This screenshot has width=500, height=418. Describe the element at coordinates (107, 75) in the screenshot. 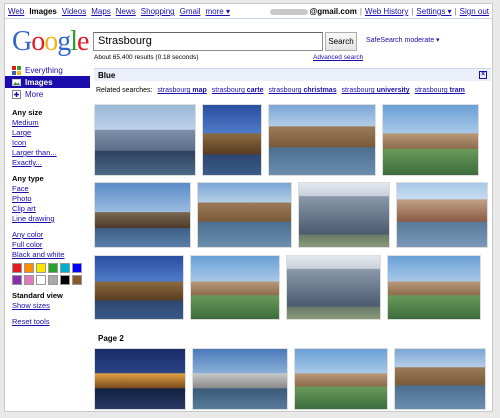

I see `filter-title: Blue` at that location.